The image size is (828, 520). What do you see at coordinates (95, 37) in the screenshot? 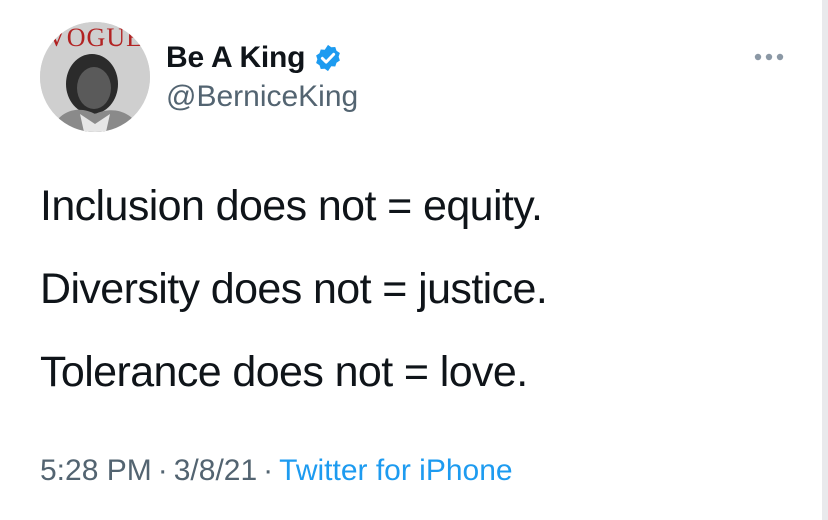
I see `avatar-magazine-logo: VOGUE` at bounding box center [95, 37].